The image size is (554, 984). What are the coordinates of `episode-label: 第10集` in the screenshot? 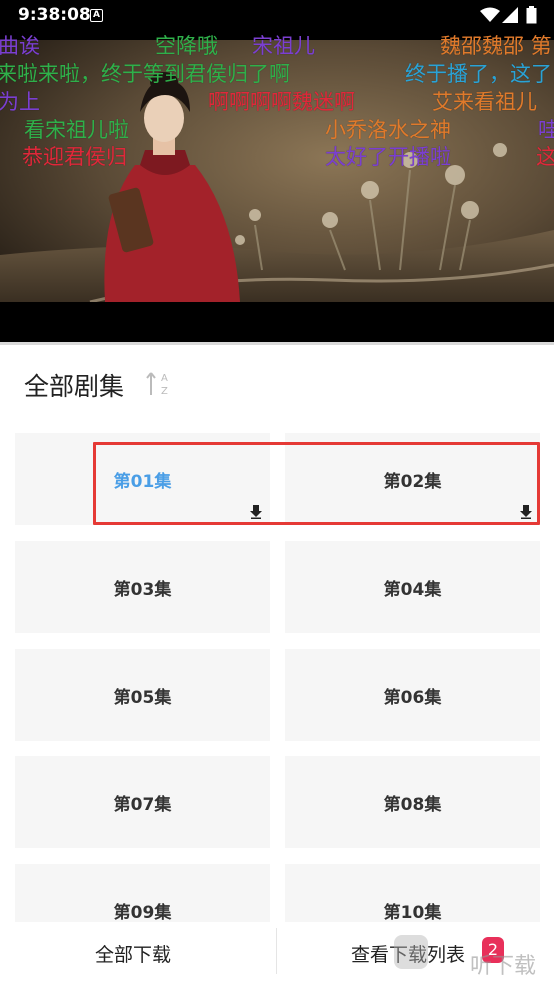 It's located at (412, 912).